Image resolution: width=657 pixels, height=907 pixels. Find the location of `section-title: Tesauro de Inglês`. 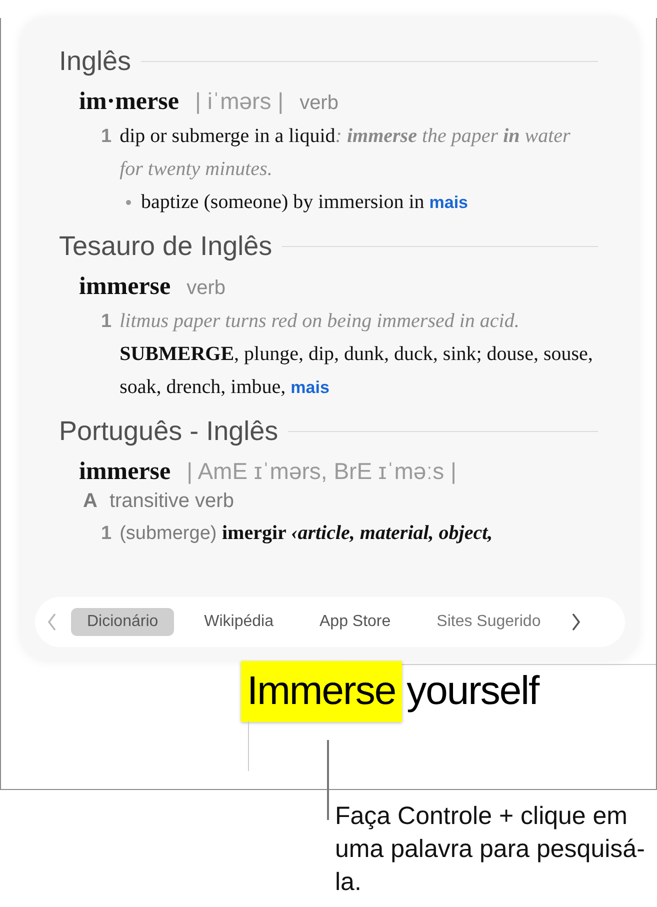

section-title: Tesauro de Inglês is located at coordinates (165, 246).